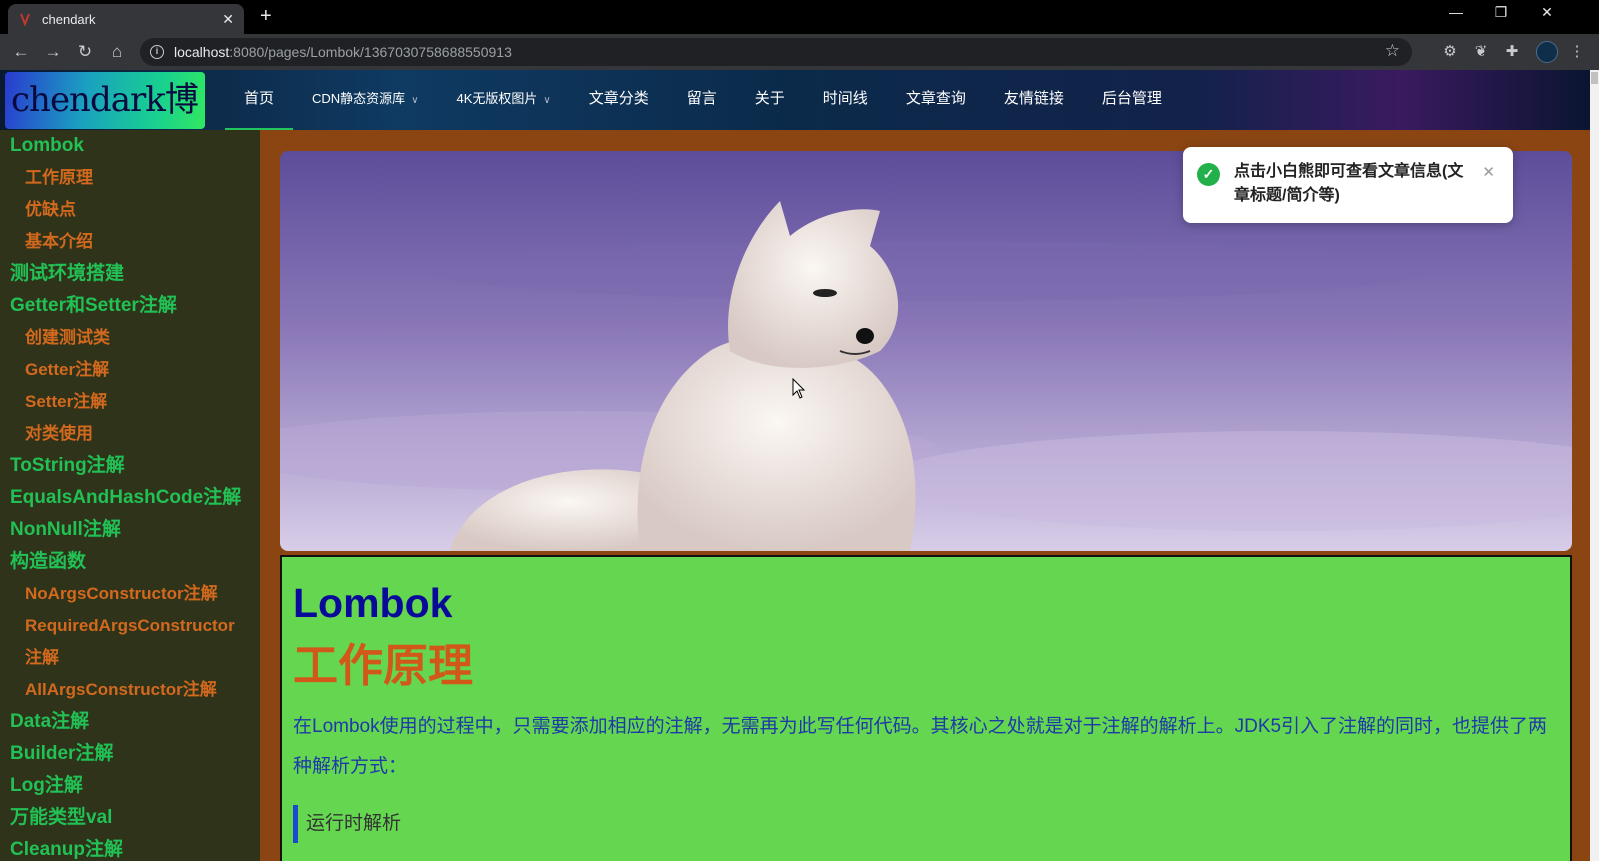 The image size is (1599, 861). I want to click on article-blockquote: 运行时解析, so click(926, 824).